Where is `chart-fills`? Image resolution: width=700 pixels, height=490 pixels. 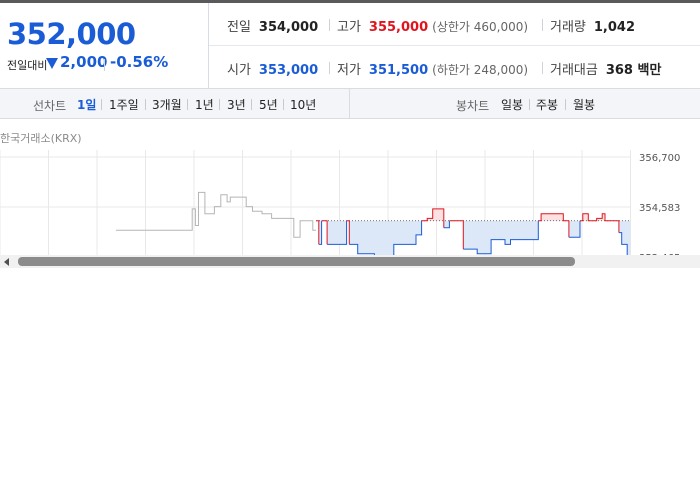
chart-fills is located at coordinates (474, 233).